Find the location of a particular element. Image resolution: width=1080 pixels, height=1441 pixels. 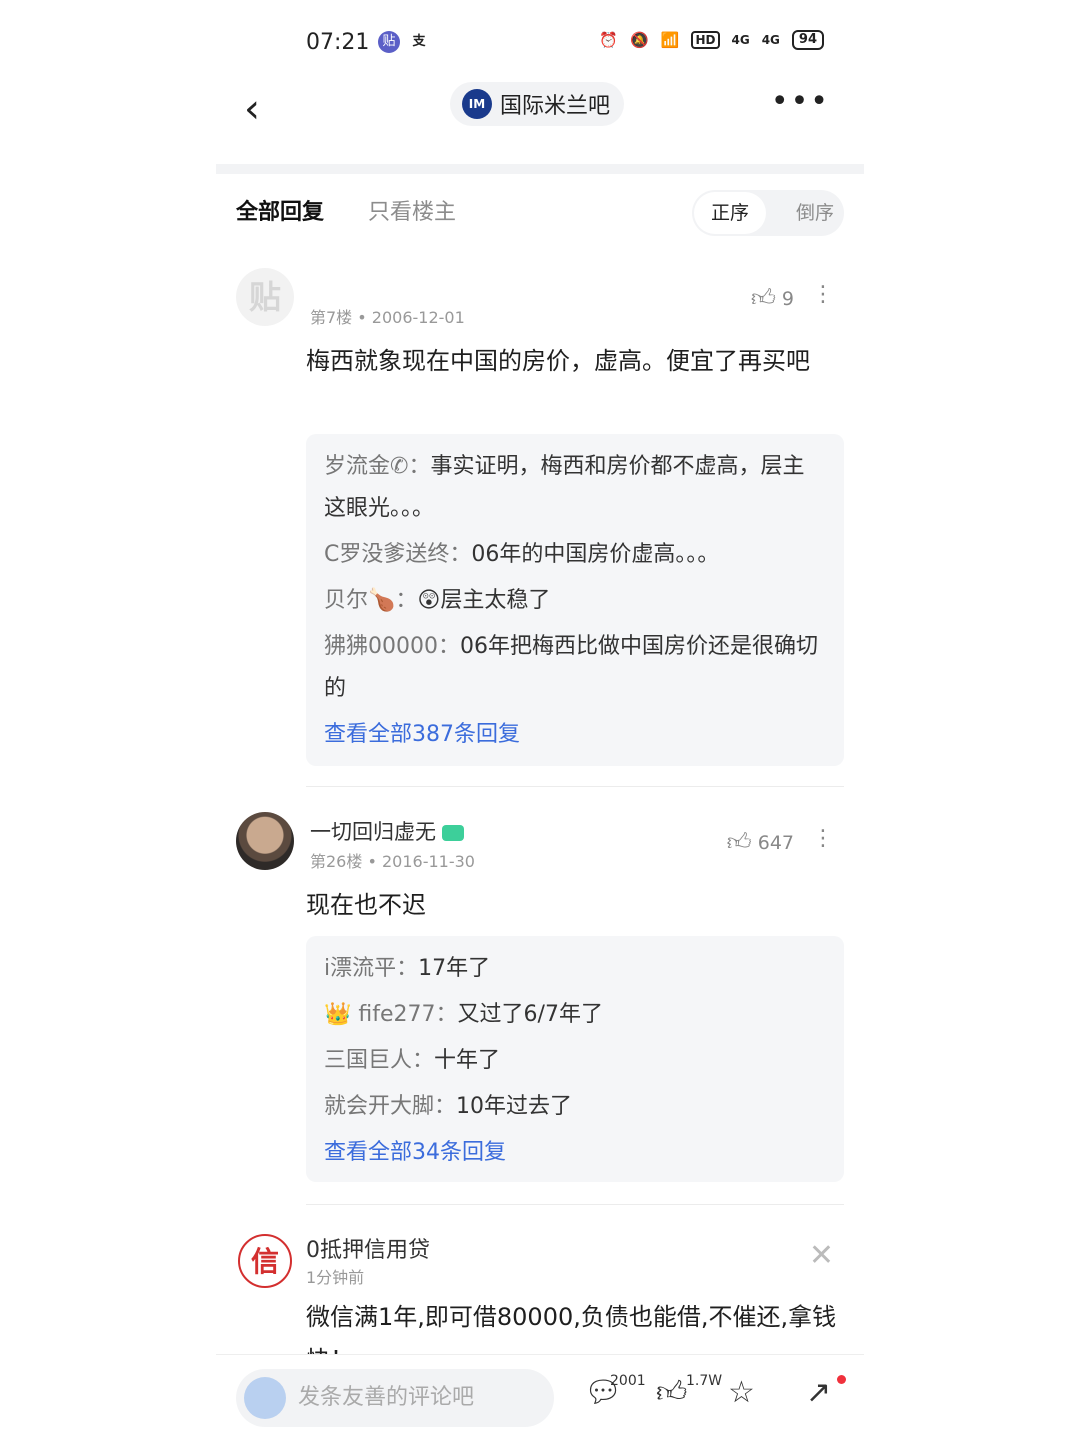

sort-desc-button: 倒序 is located at coordinates (815, 213).